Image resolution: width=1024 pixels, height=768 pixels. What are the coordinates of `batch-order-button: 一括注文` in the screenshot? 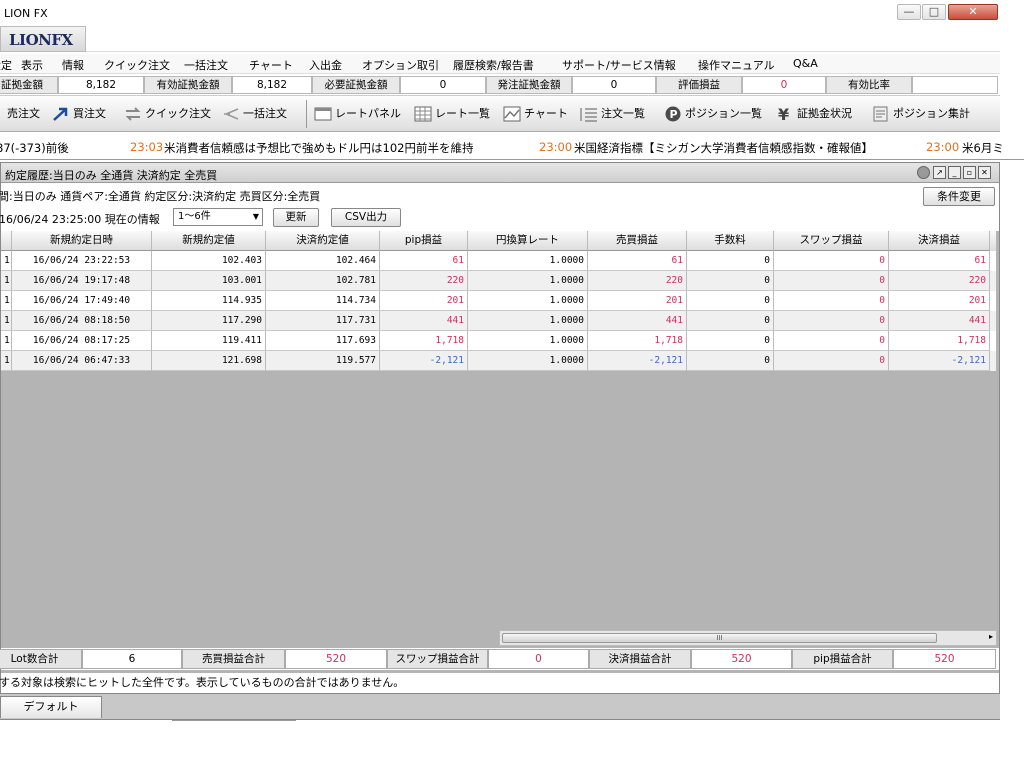 It's located at (254, 114).